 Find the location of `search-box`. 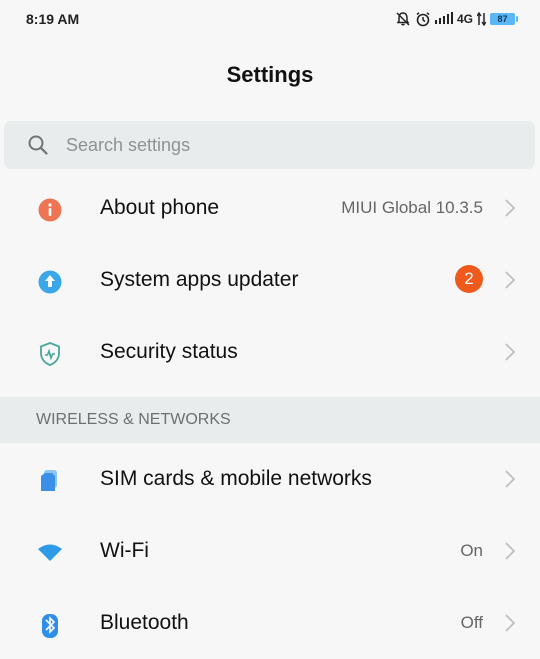

search-box is located at coordinates (269, 145).